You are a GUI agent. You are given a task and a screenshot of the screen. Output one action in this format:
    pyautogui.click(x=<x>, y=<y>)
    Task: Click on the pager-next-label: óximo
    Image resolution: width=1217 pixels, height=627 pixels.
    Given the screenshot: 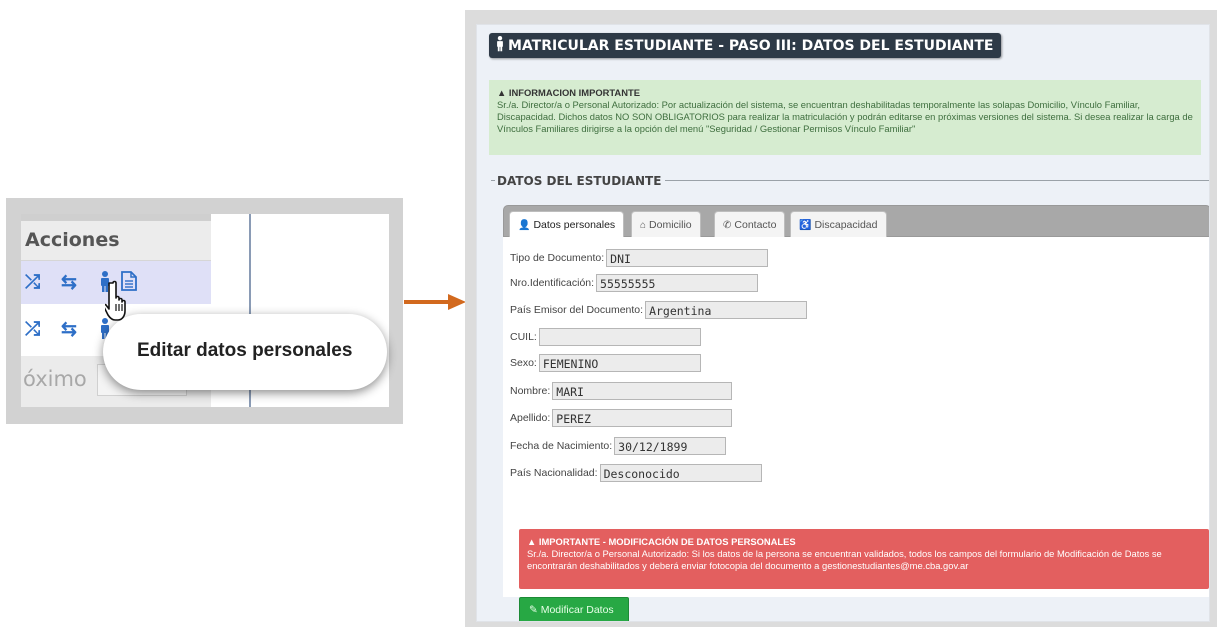 What is the action you would take?
    pyautogui.click(x=55, y=379)
    